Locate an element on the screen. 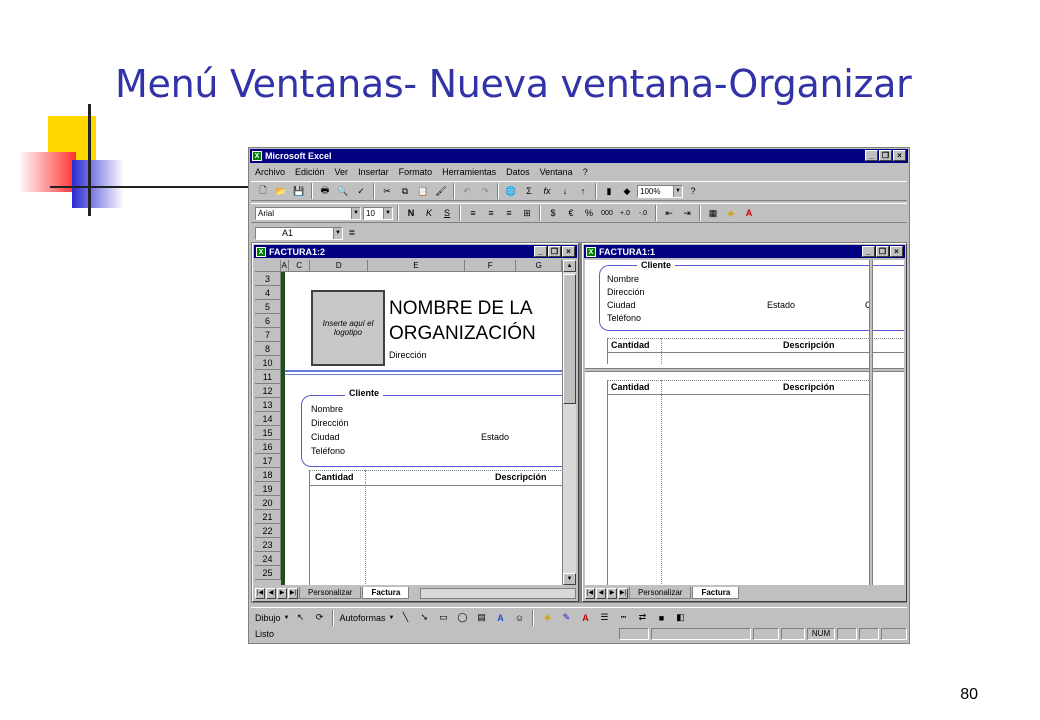 The height and width of the screenshot is (720, 1040). row-header: 8 is located at coordinates (268, 349).